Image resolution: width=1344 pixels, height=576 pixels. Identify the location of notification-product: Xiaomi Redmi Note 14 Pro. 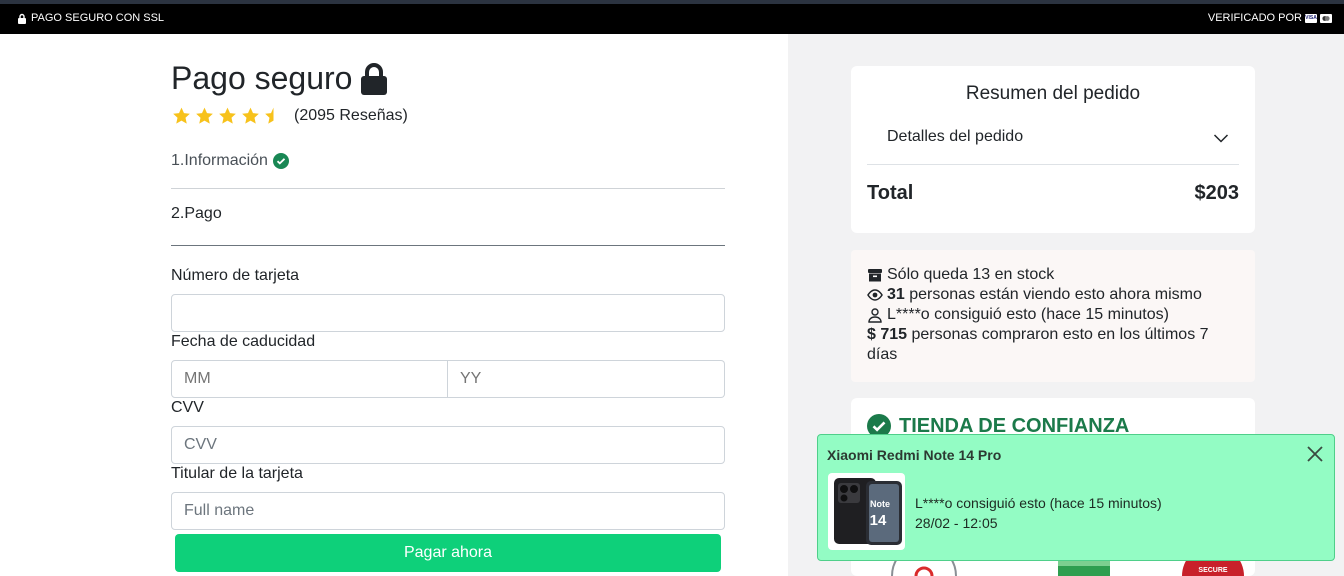
(914, 455).